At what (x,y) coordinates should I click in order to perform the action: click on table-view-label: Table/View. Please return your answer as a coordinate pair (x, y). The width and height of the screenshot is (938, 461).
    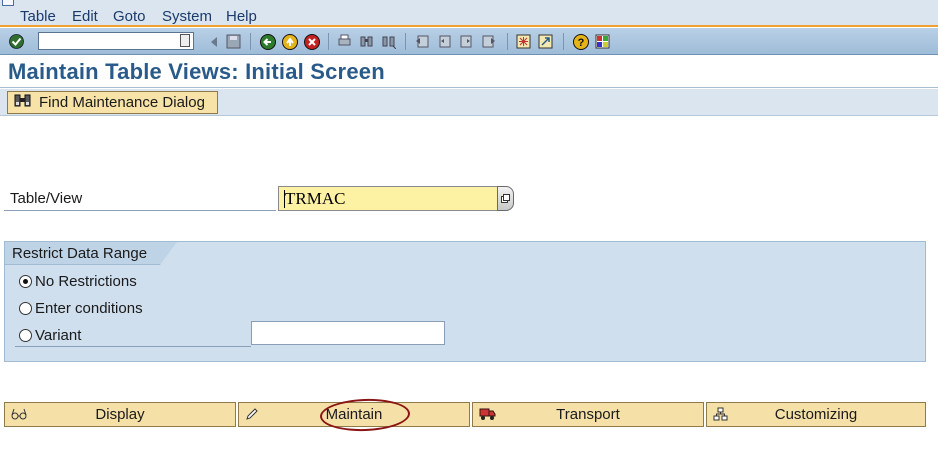
    Looking at the image, I should click on (140, 200).